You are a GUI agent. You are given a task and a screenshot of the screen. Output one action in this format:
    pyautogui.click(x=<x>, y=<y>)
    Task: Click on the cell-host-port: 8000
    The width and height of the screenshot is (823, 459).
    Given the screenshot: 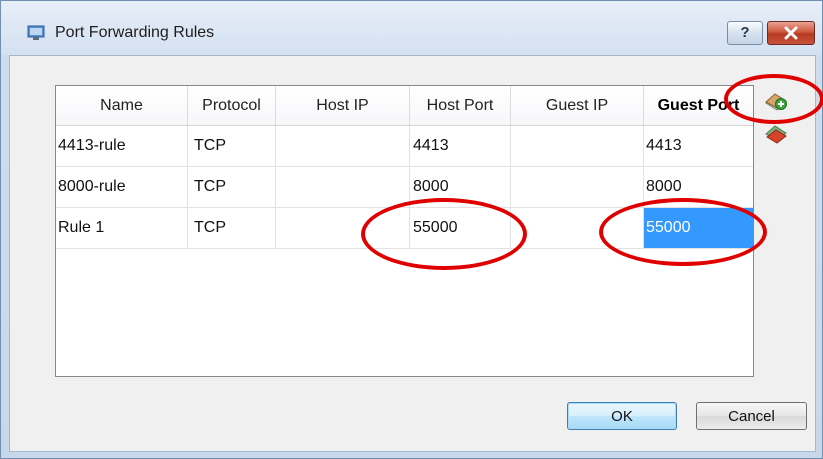 What is the action you would take?
    pyautogui.click(x=460, y=187)
    